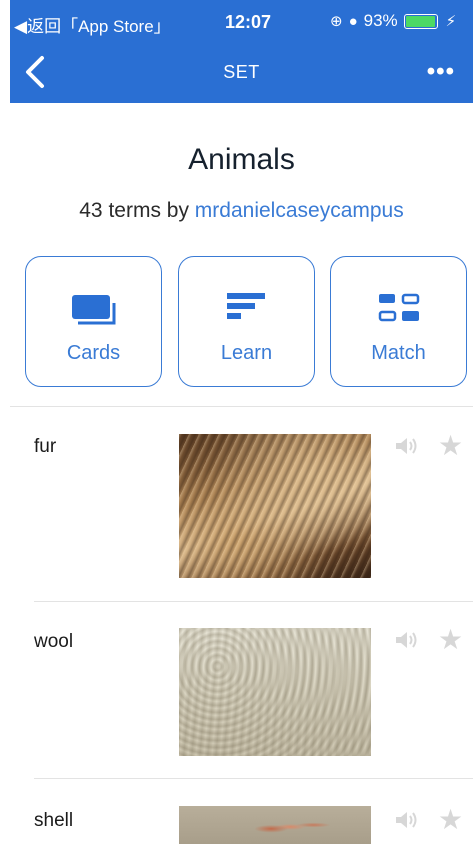 This screenshot has width=473, height=844. Describe the element at coordinates (398, 307) in the screenshot. I see `match-icon` at that location.